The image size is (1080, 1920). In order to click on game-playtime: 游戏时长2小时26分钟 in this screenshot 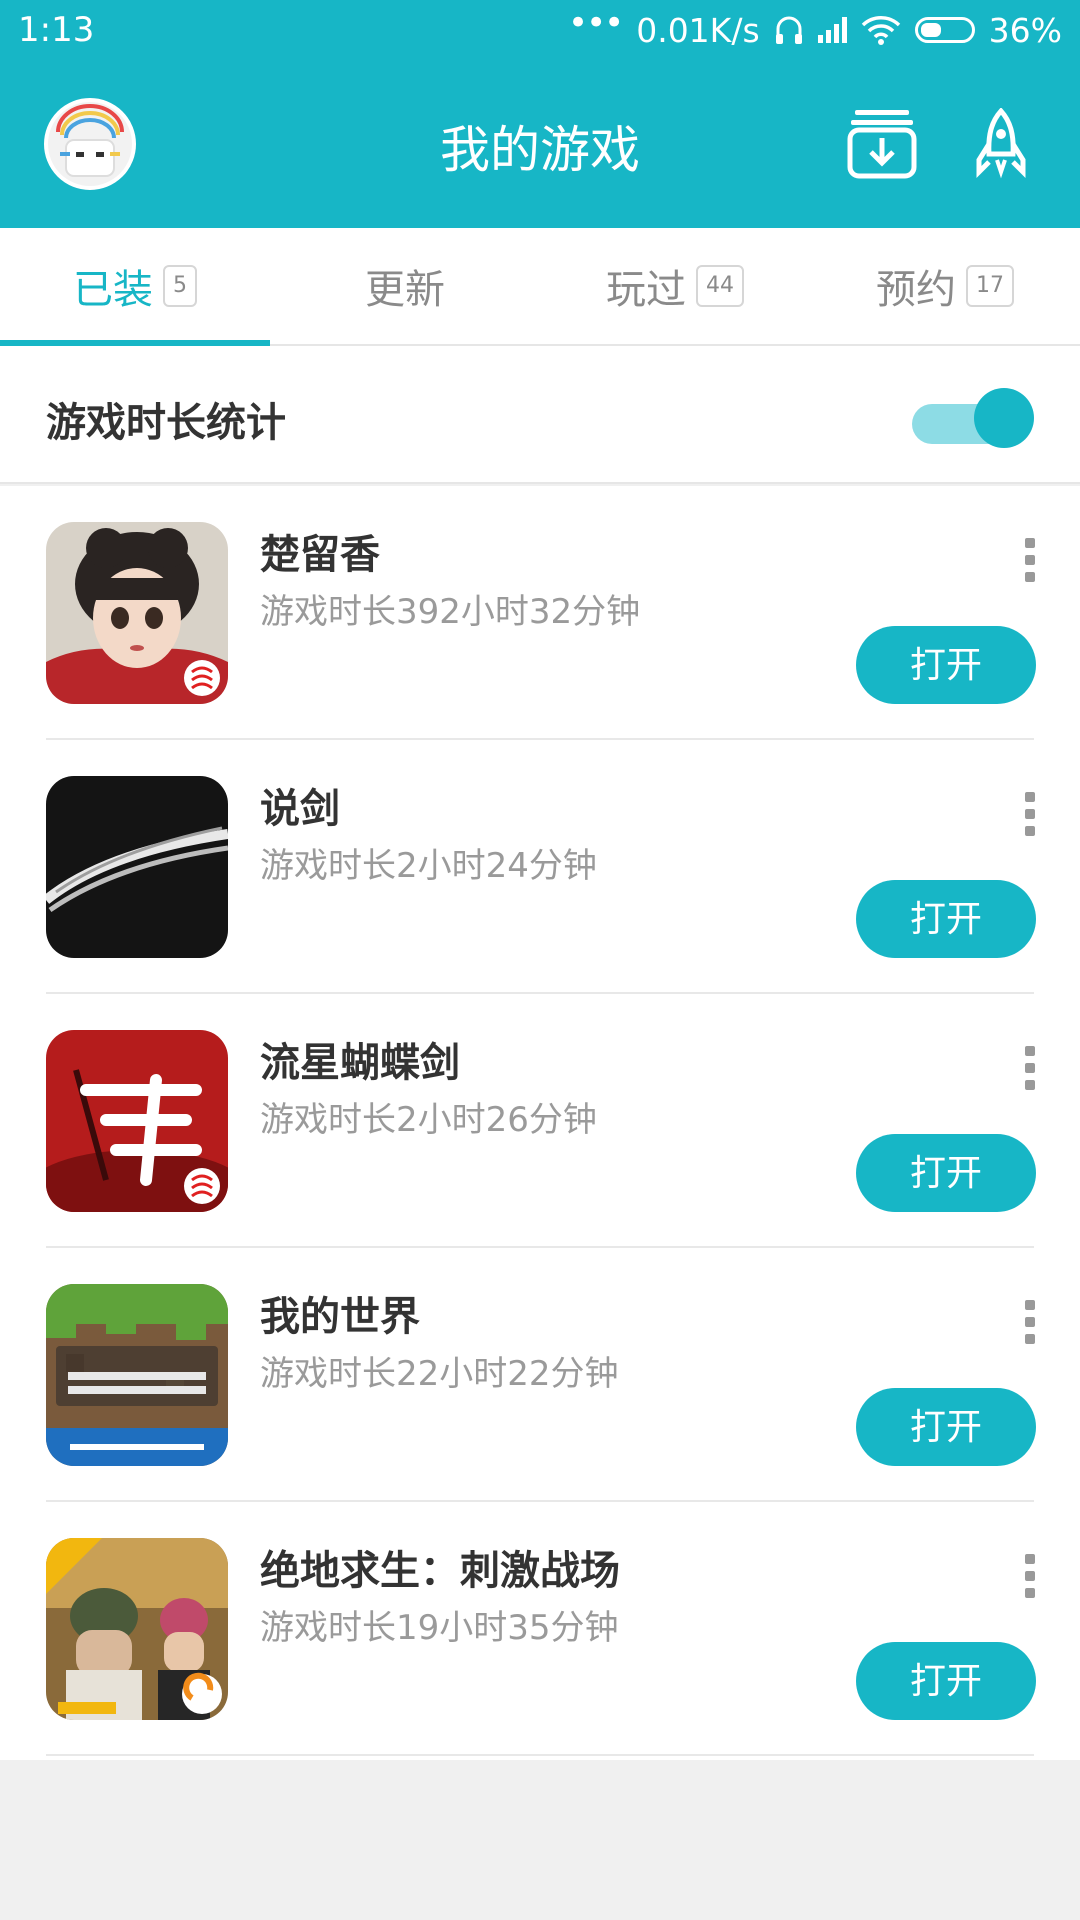, I will do `click(428, 1120)`.